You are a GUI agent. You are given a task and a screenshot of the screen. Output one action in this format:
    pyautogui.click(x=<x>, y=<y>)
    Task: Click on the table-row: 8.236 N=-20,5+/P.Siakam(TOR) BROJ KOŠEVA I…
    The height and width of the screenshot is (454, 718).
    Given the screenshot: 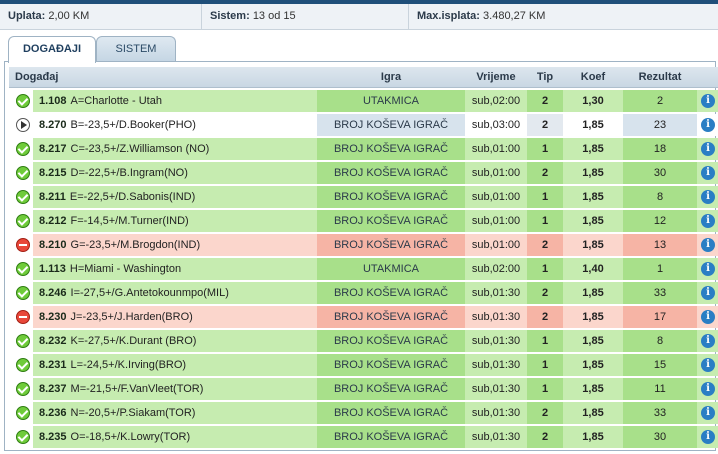 What is the action you would take?
    pyautogui.click(x=363, y=413)
    